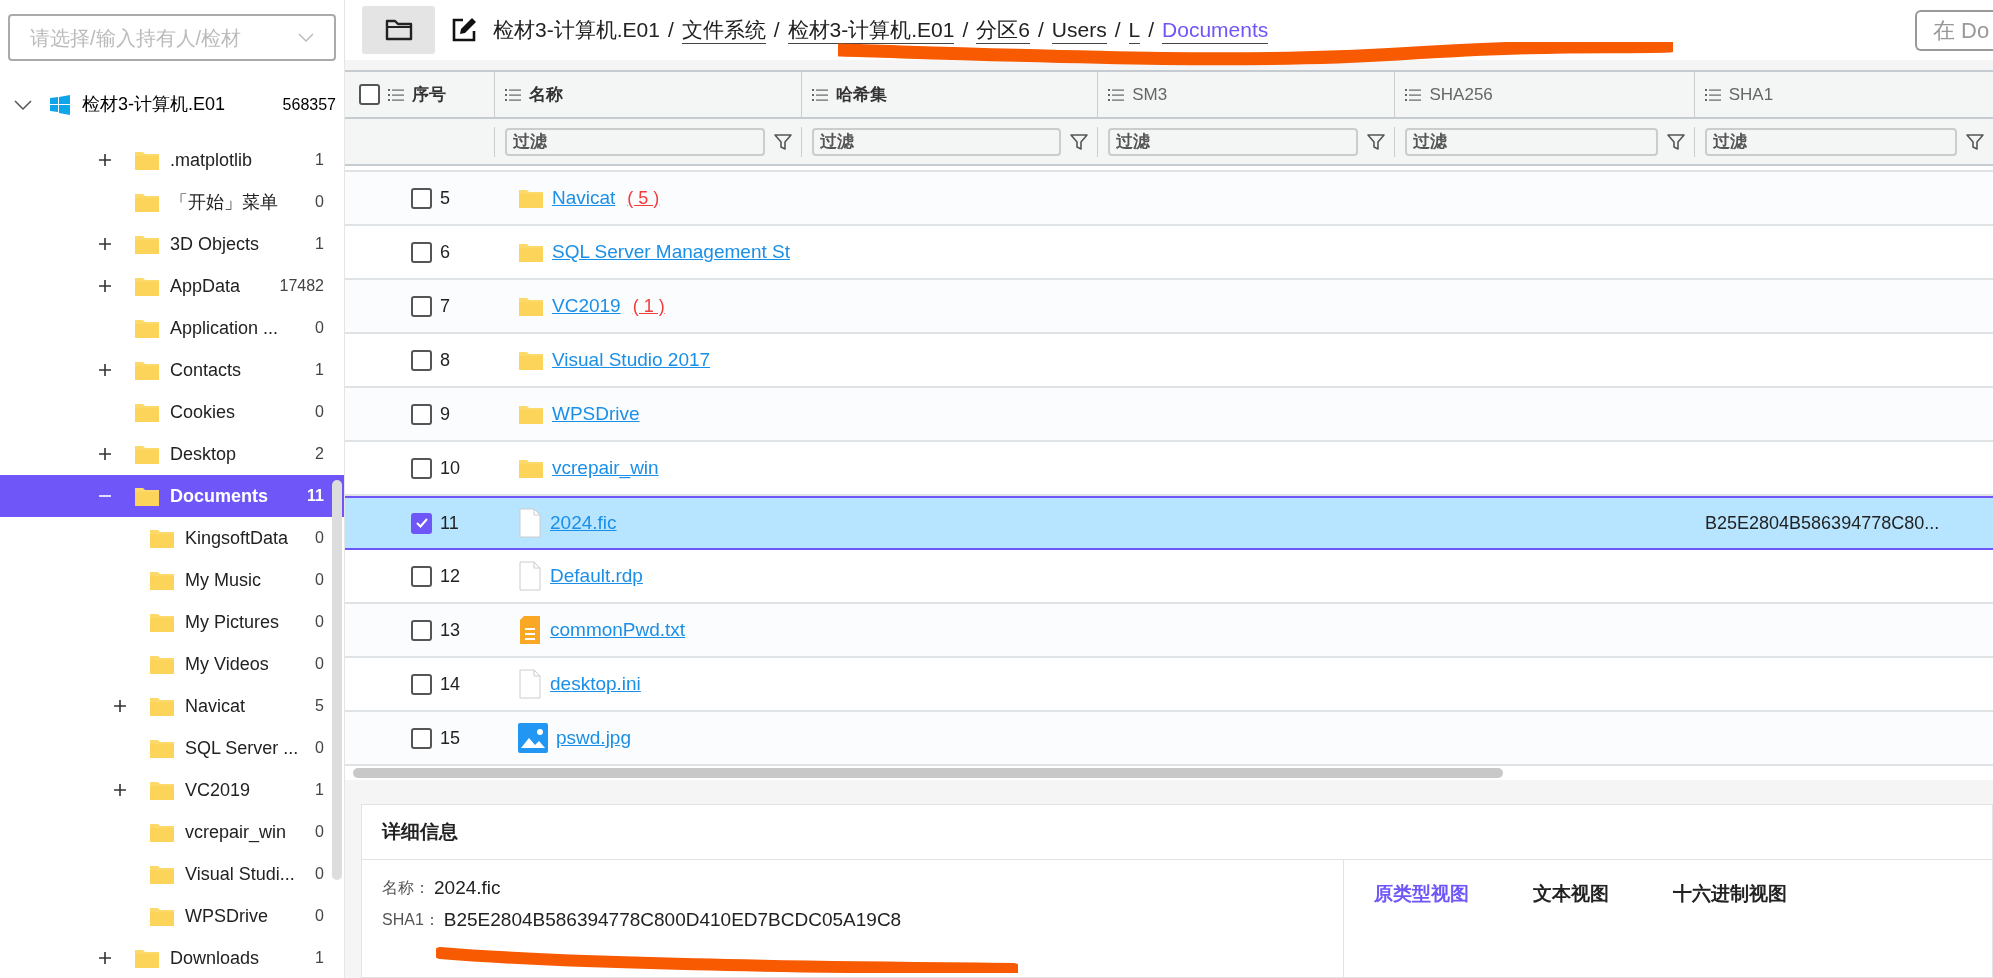 The image size is (1993, 978). I want to click on view-tab: 原类型视图, so click(1421, 894).